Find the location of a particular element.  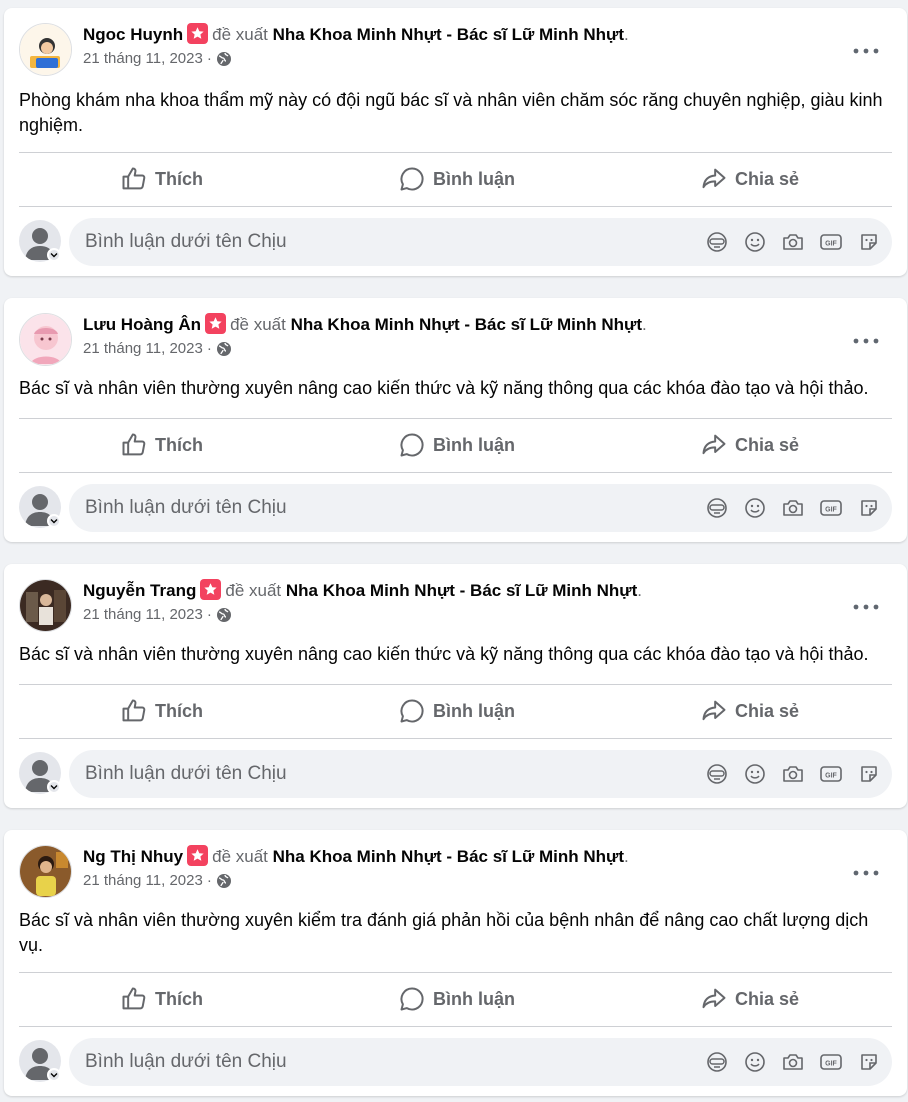

author-name: Nguyễn Trang is located at coordinates (139, 590).